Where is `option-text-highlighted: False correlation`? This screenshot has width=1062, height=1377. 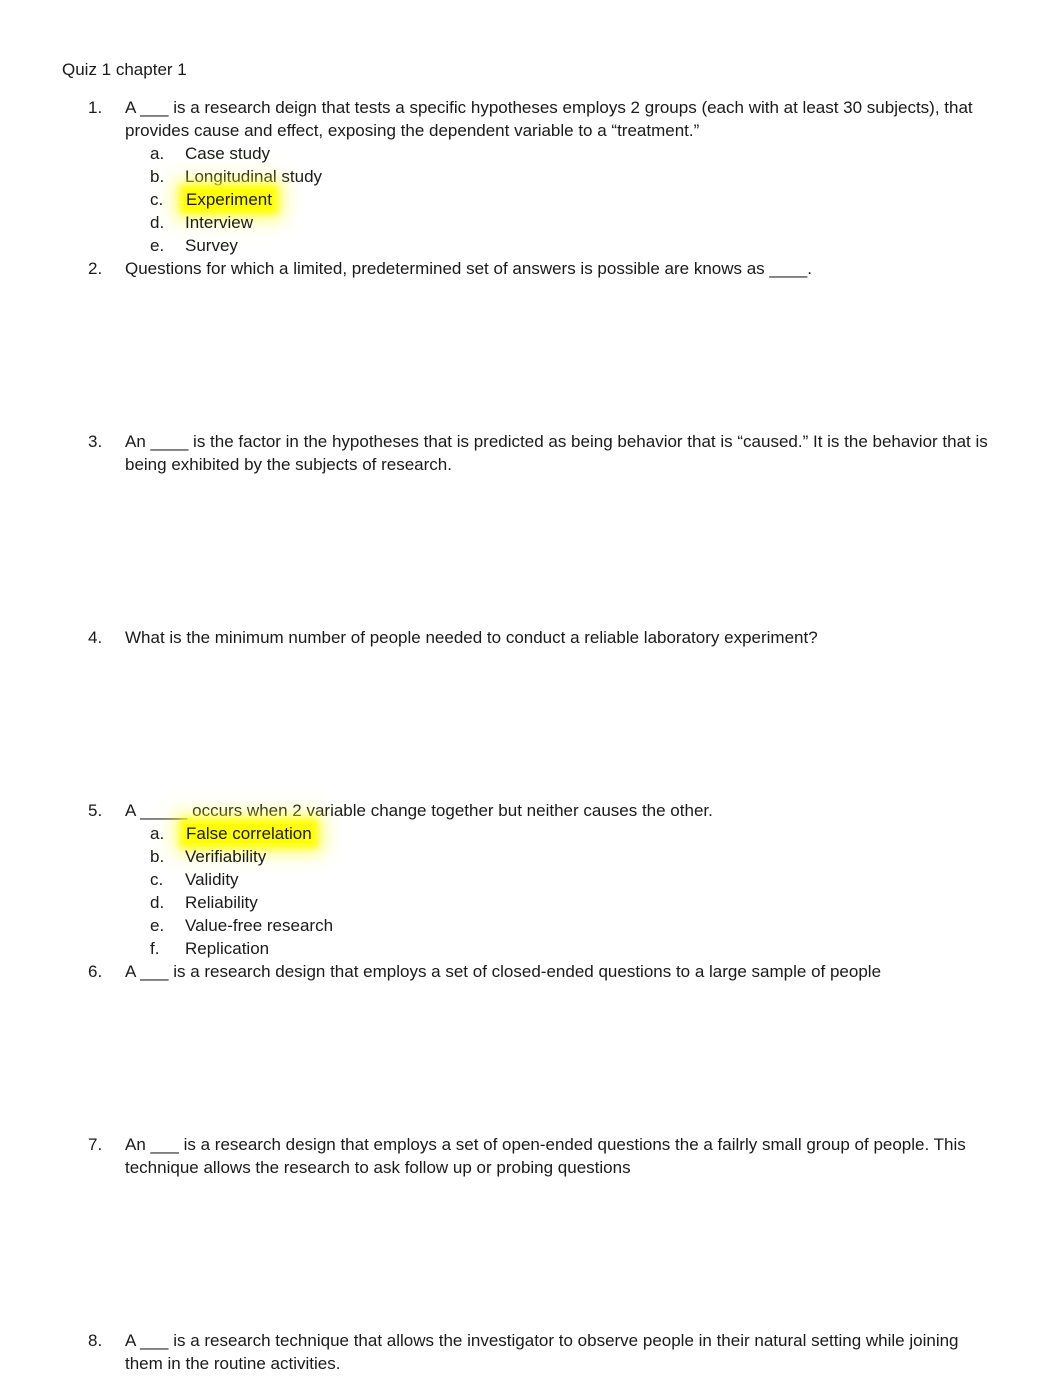 option-text-highlighted: False correlation is located at coordinates (249, 833).